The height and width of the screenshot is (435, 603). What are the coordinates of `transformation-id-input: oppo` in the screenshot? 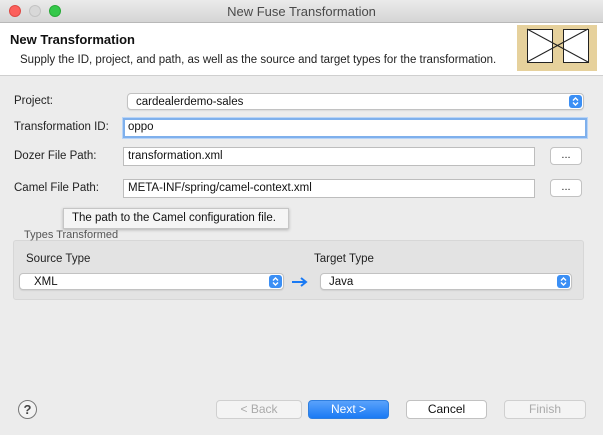 It's located at (355, 128).